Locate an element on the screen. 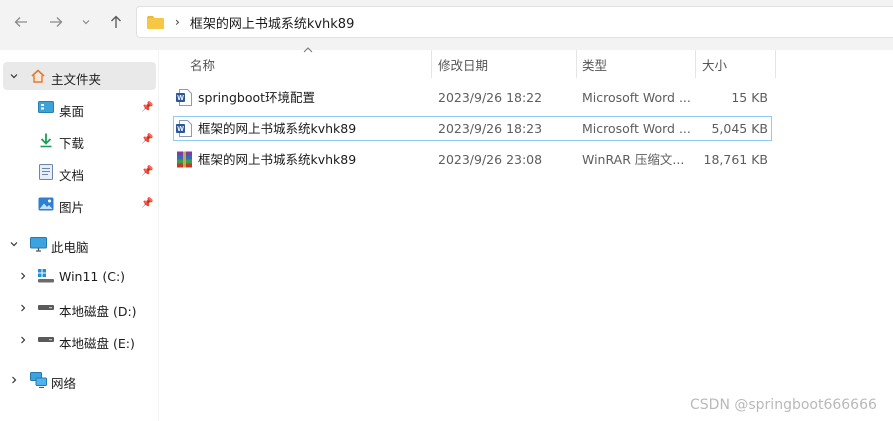 This screenshot has width=893, height=421. desktop-icon is located at coordinates (46, 107).